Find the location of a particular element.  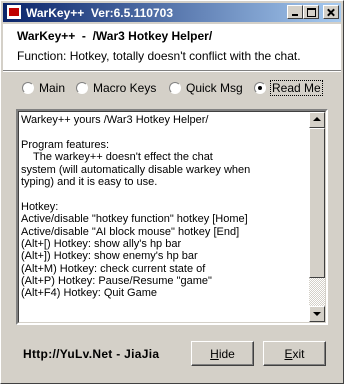

tab-radio-group: Main Macro Keys Quick Msg Read Me is located at coordinates (172, 89).